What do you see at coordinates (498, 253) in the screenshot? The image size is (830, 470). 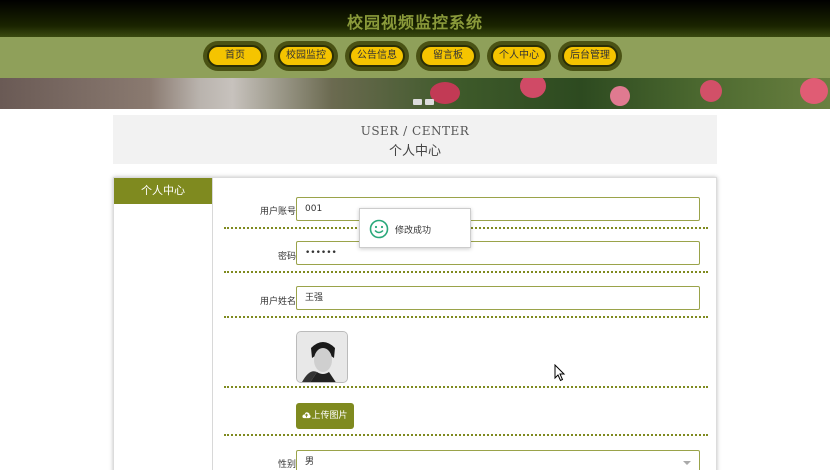 I see `password-input: ••••••` at bounding box center [498, 253].